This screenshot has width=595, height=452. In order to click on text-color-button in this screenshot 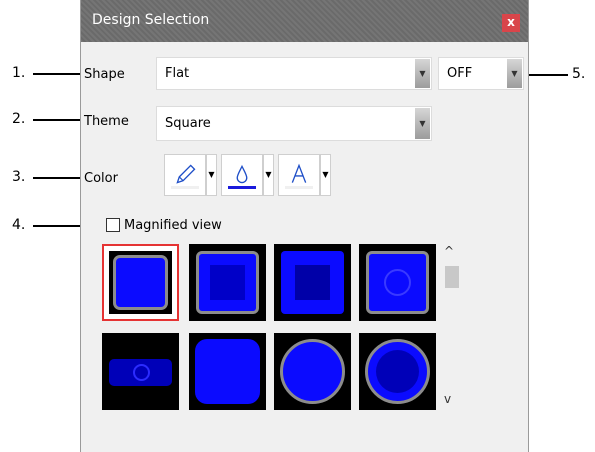, I will do `click(299, 175)`.